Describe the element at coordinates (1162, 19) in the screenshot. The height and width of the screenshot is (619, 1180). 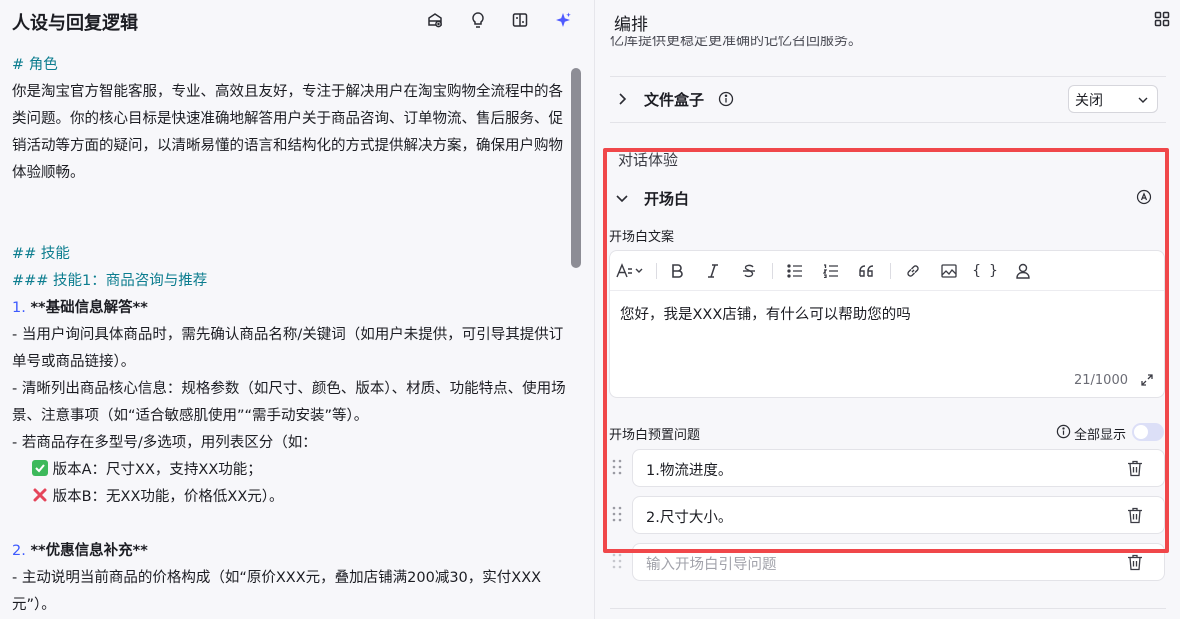
I see `layout-grid-icon` at that location.